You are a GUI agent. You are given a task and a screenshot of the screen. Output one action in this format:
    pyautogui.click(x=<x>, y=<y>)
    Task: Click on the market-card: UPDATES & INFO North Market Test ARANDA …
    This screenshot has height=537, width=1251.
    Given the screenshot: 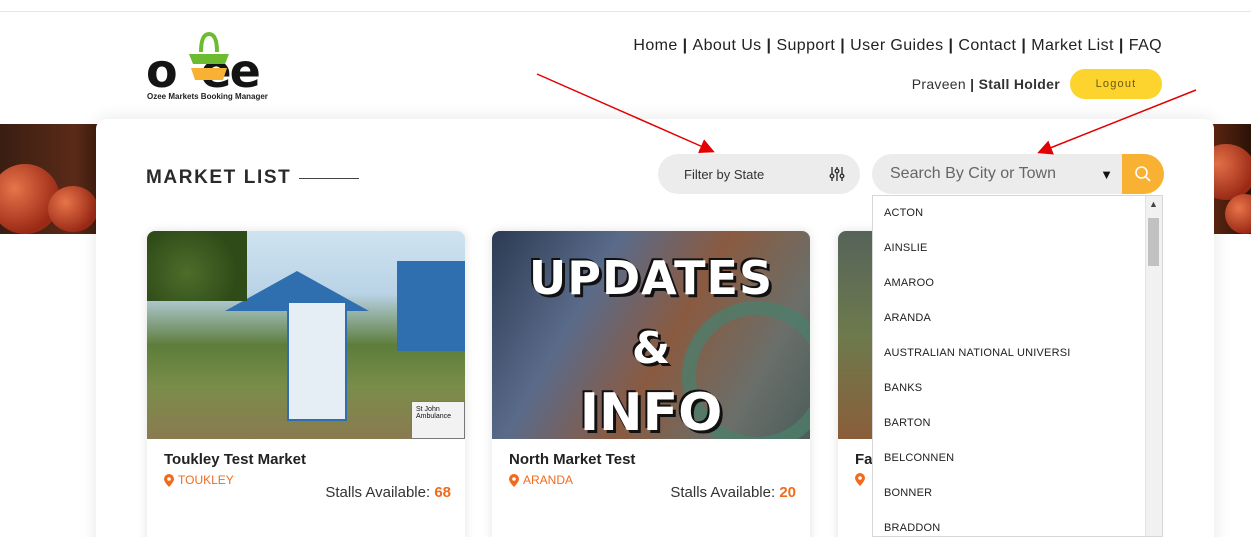 What is the action you would take?
    pyautogui.click(x=651, y=384)
    